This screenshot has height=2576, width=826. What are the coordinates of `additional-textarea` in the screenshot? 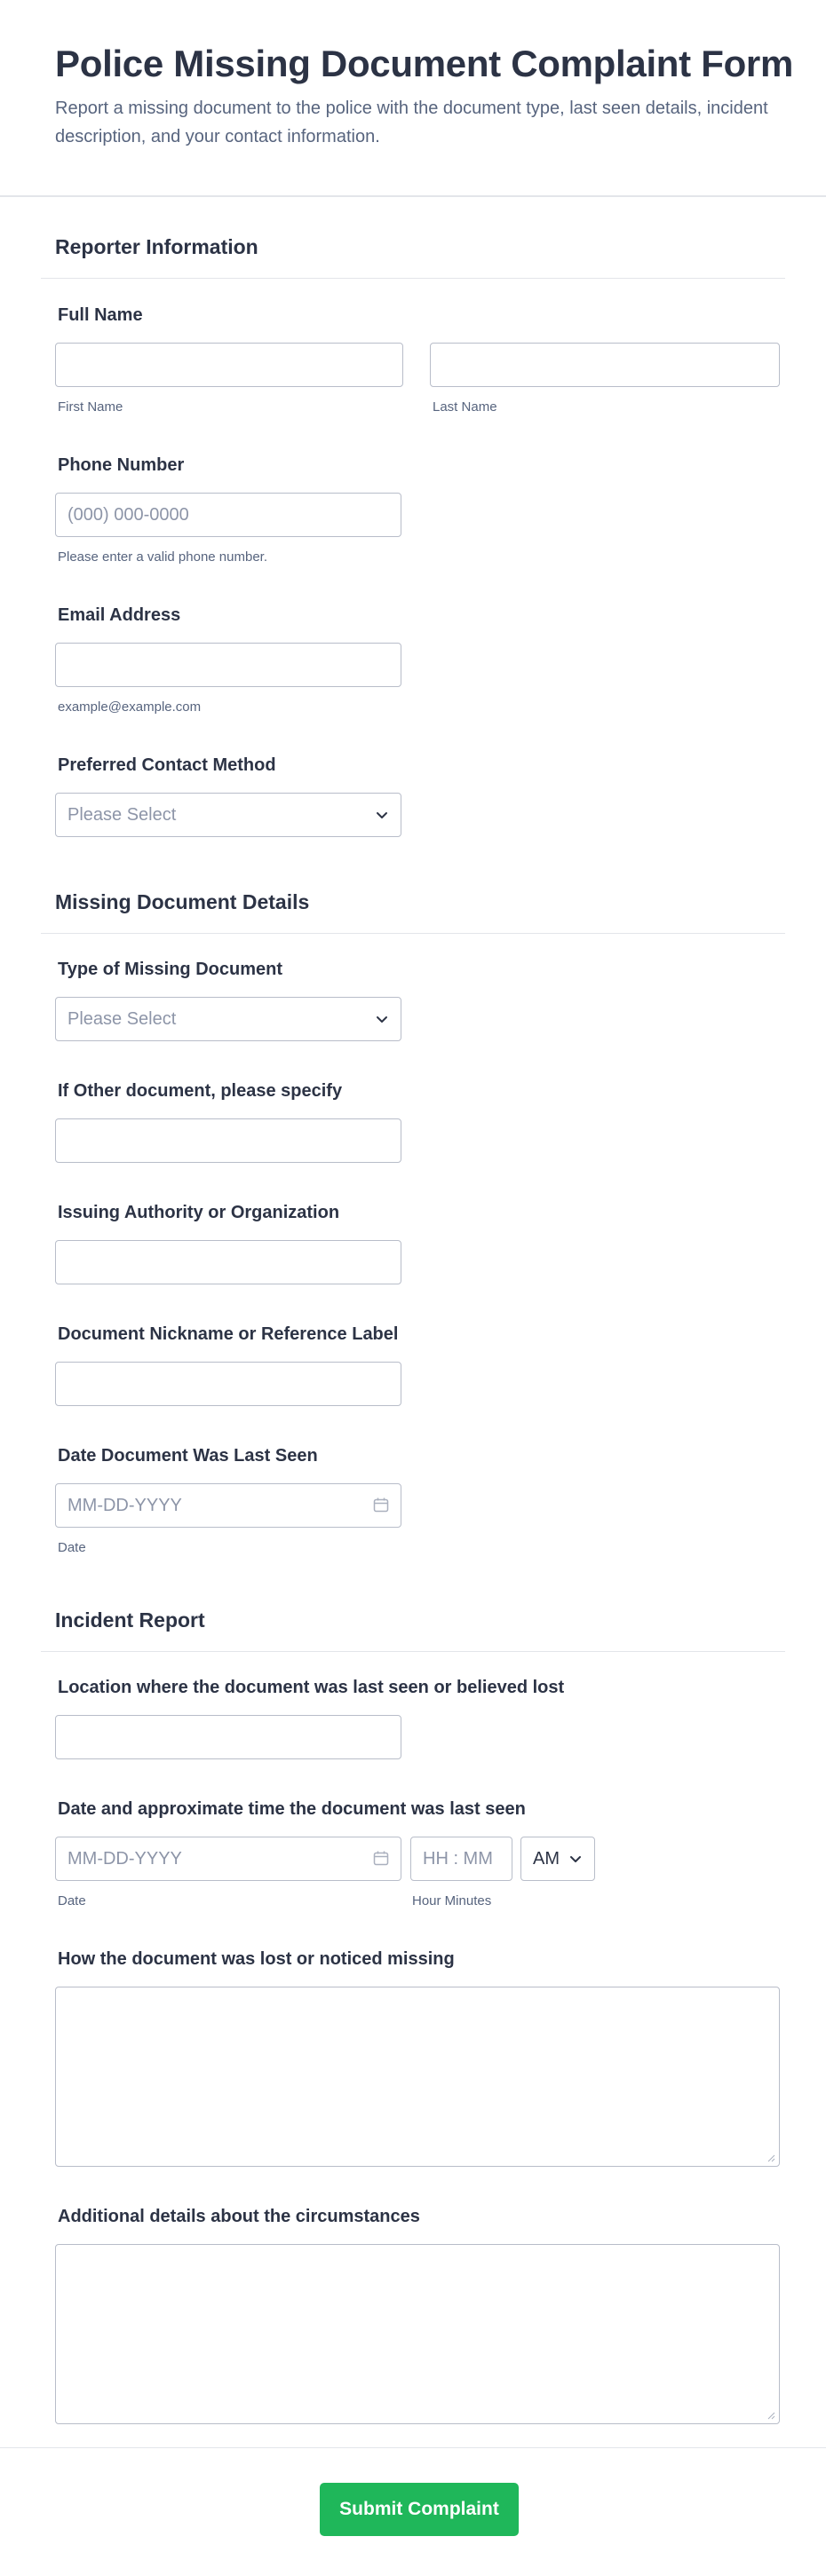 It's located at (417, 2334).